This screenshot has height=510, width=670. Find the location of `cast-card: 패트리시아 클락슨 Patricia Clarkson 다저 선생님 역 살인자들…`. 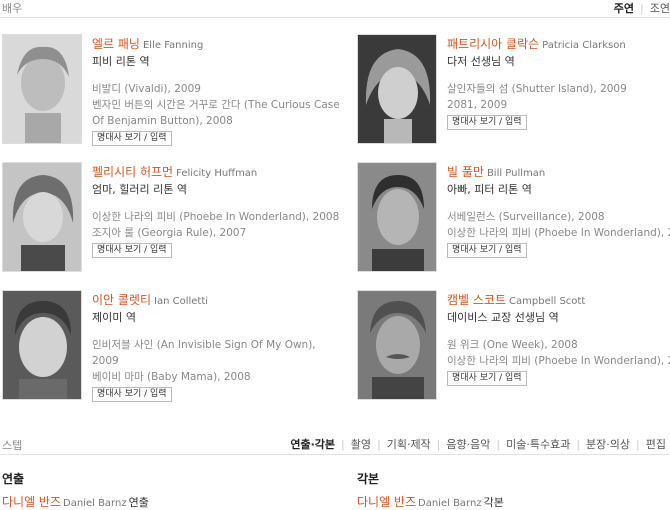

cast-card: 패트리시아 클락슨 Patricia Clarkson 다저 선생님 역 살인자들… is located at coordinates (513, 94).